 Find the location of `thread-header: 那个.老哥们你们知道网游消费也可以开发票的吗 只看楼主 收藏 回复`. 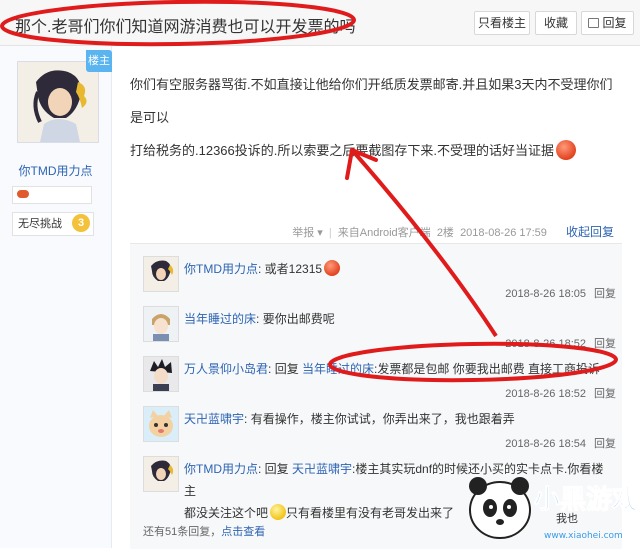

thread-header: 那个.老哥们你们知道网游消费也可以开发票的吗 只看楼主 收藏 回复 is located at coordinates (320, 23).